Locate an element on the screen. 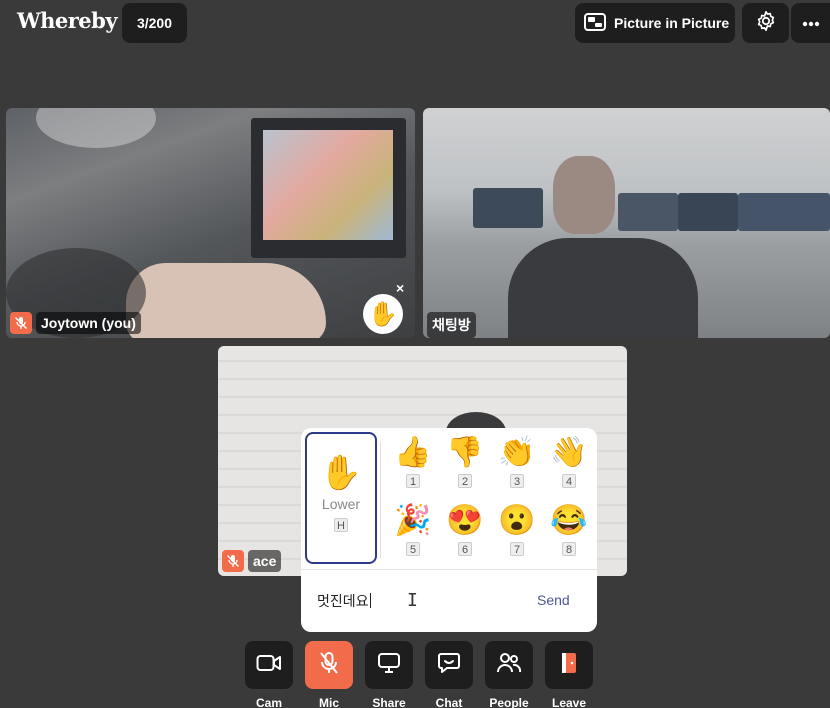  shortcut-key: 8 is located at coordinates (569, 549).